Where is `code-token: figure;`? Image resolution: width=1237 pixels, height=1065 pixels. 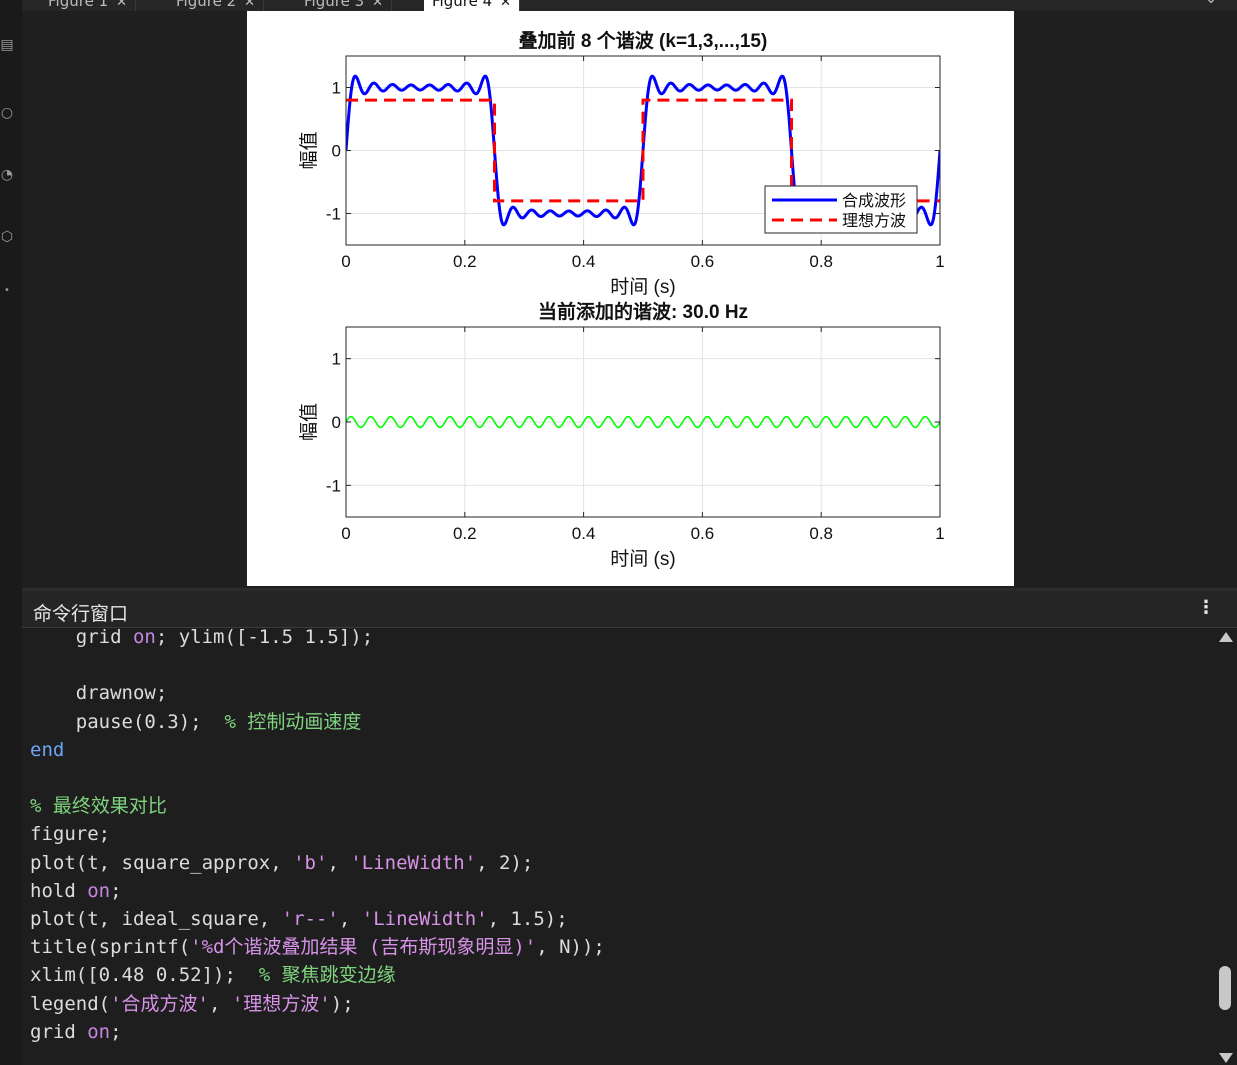
code-token: figure; is located at coordinates (70, 834).